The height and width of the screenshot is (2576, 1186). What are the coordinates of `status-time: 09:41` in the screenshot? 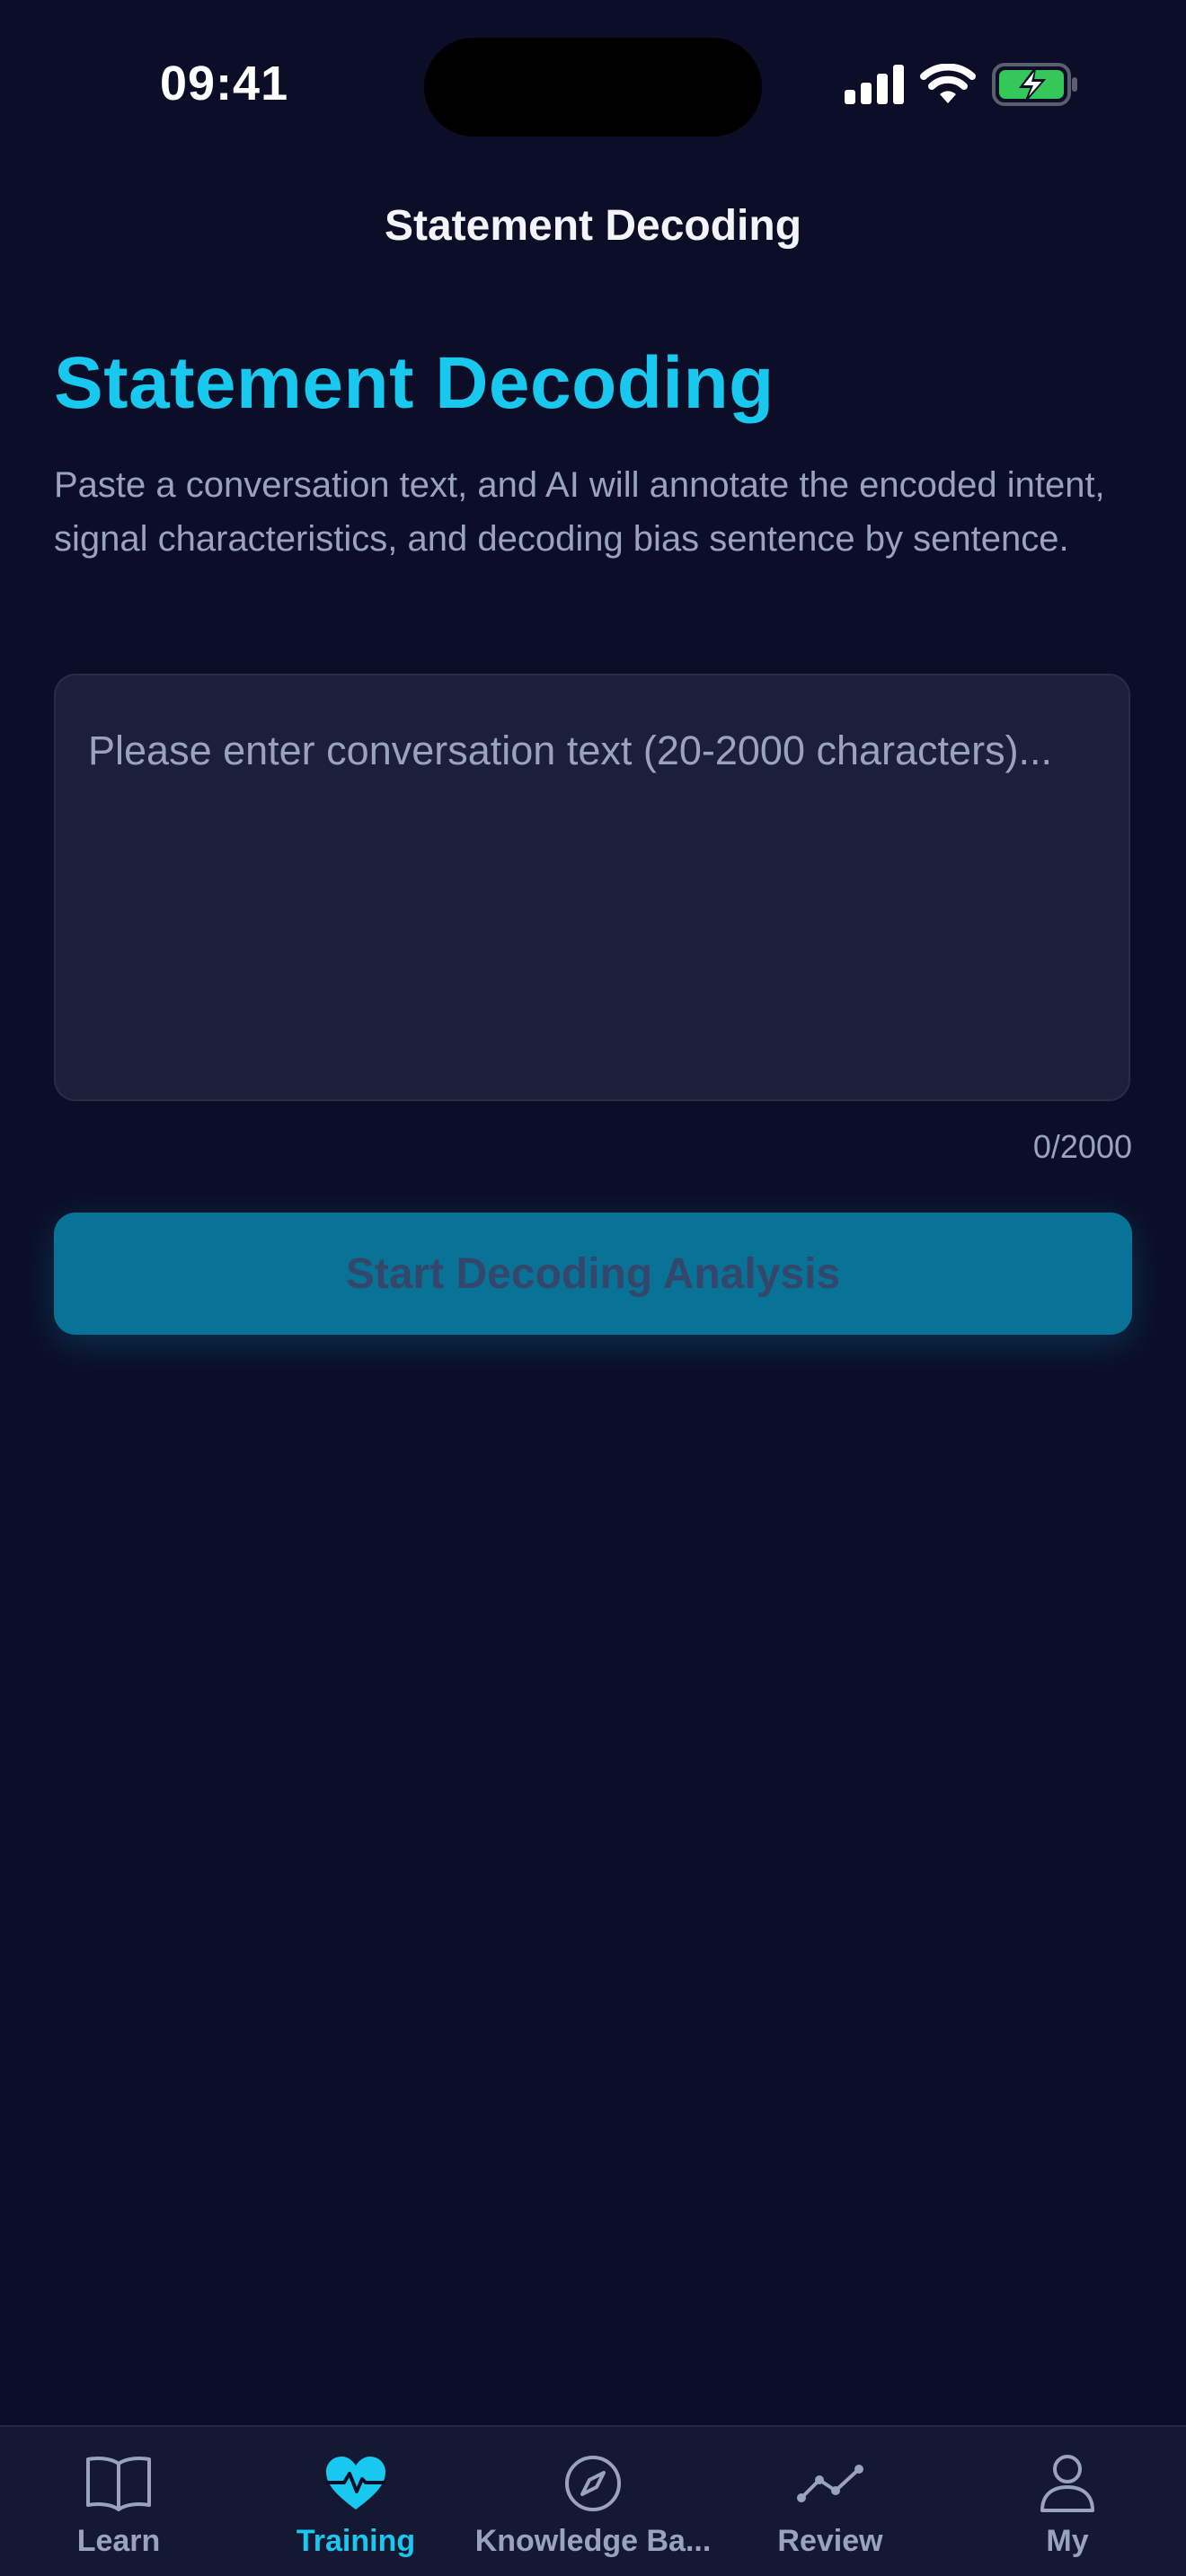 It's located at (224, 83).